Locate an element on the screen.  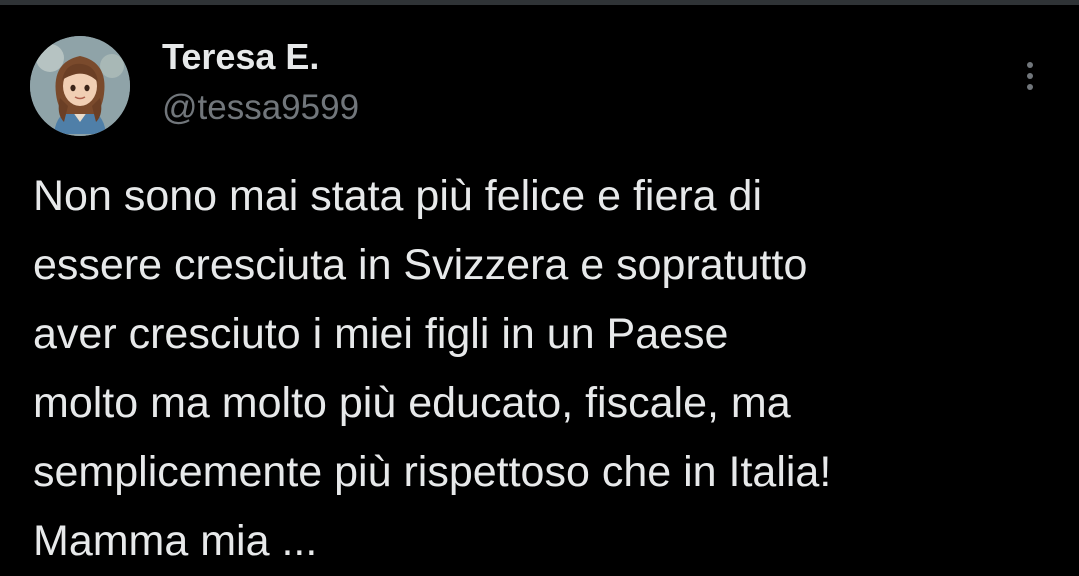
author-avatar is located at coordinates (80, 86).